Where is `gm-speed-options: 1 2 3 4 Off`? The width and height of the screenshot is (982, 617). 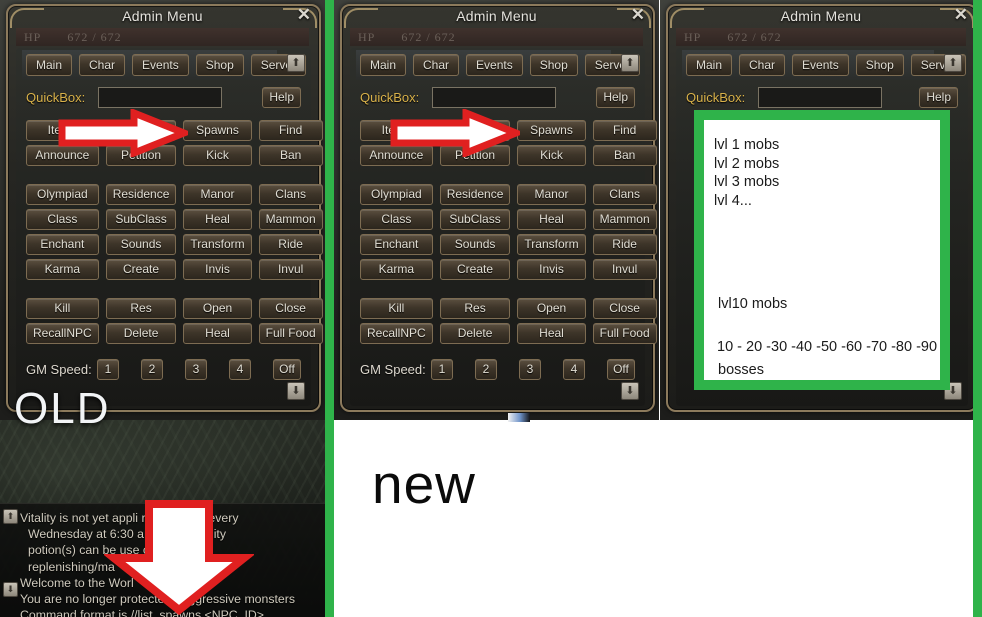 gm-speed-options: 1 2 3 4 Off is located at coordinates (199, 369).